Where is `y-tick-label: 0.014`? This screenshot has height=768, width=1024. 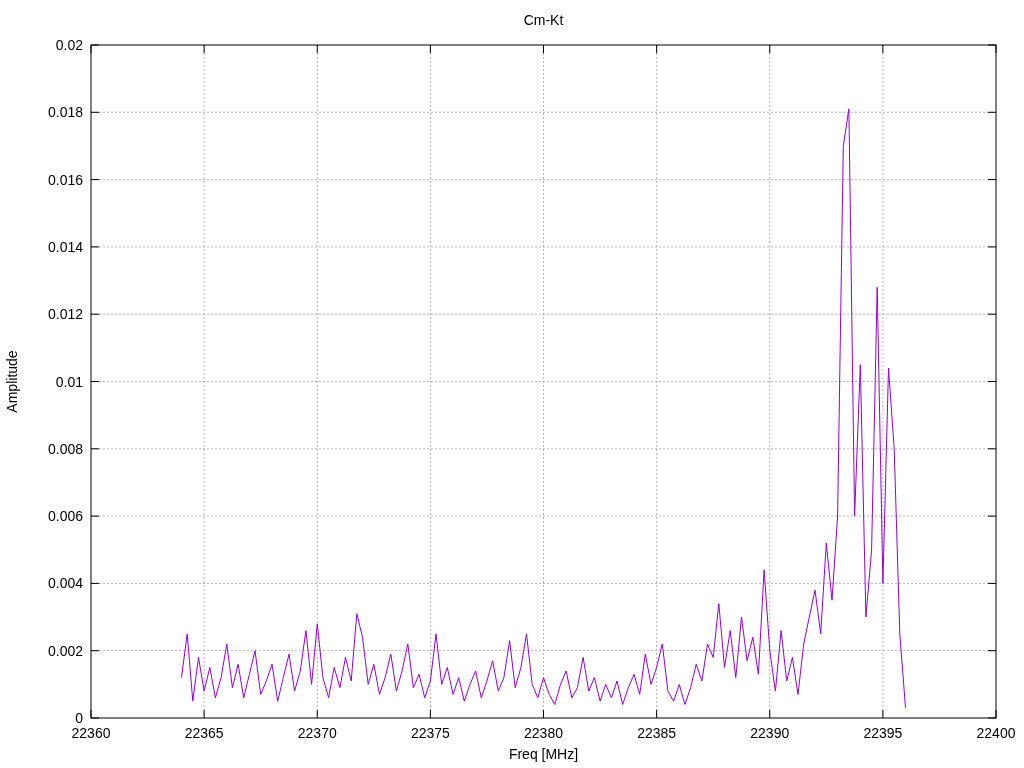
y-tick-label: 0.014 is located at coordinates (65, 246).